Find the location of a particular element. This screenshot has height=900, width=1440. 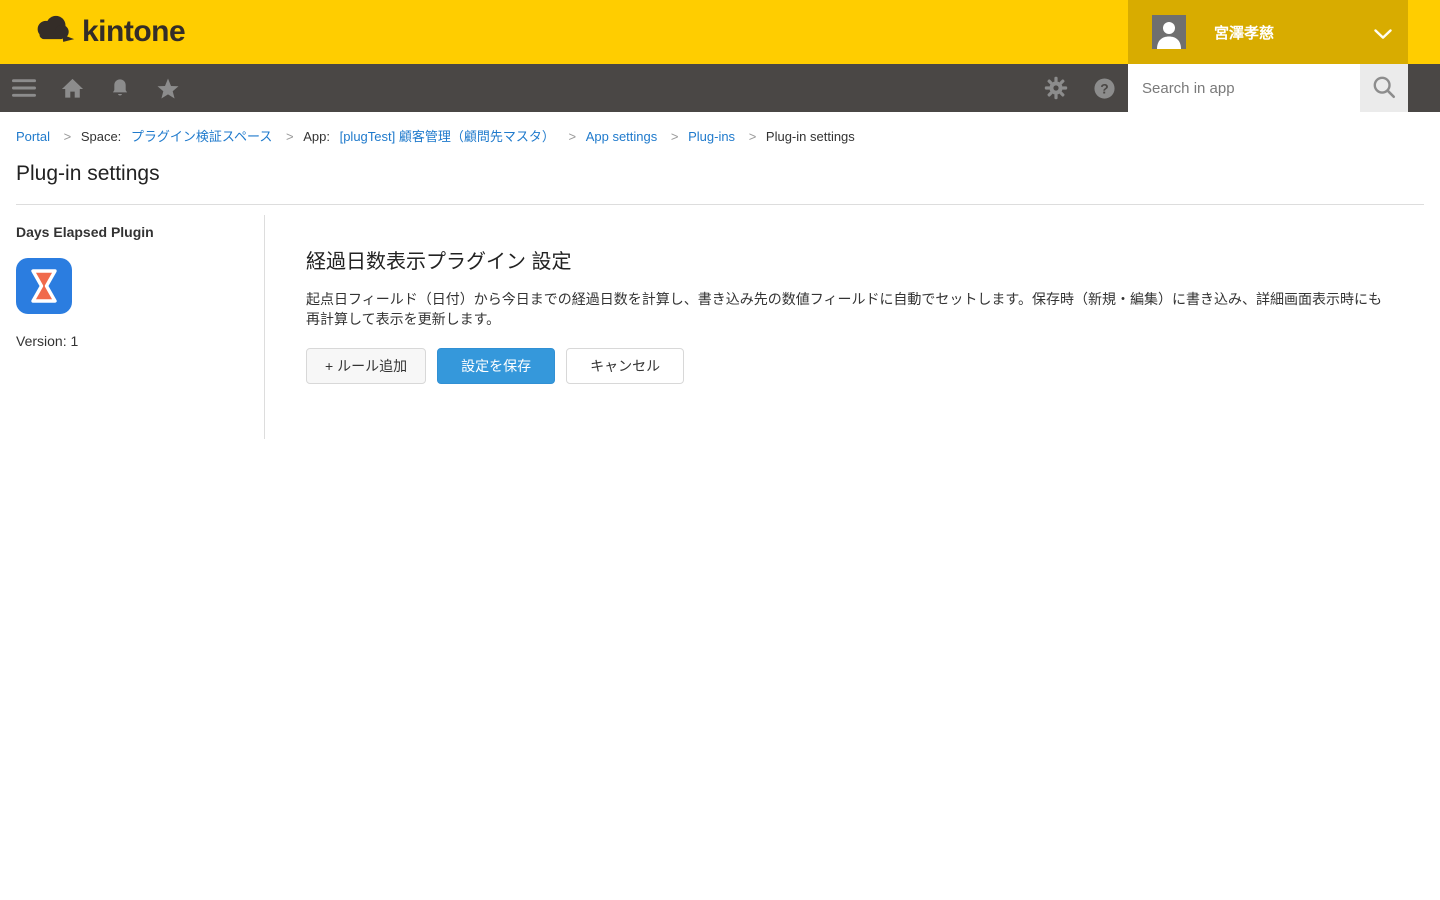

title-divider is located at coordinates (720, 204).